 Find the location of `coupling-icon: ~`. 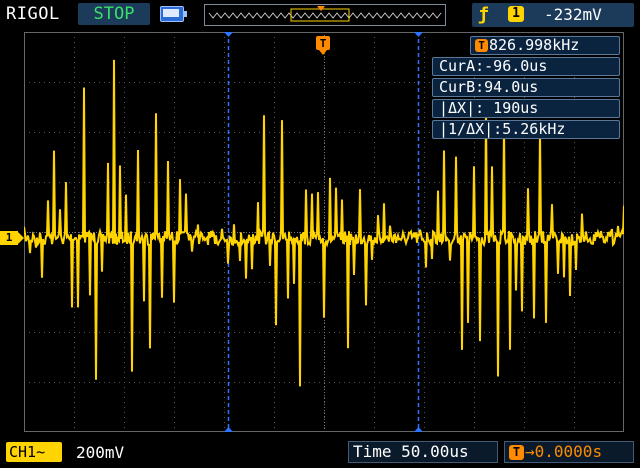

coupling-icon: ~ is located at coordinates (41, 452).